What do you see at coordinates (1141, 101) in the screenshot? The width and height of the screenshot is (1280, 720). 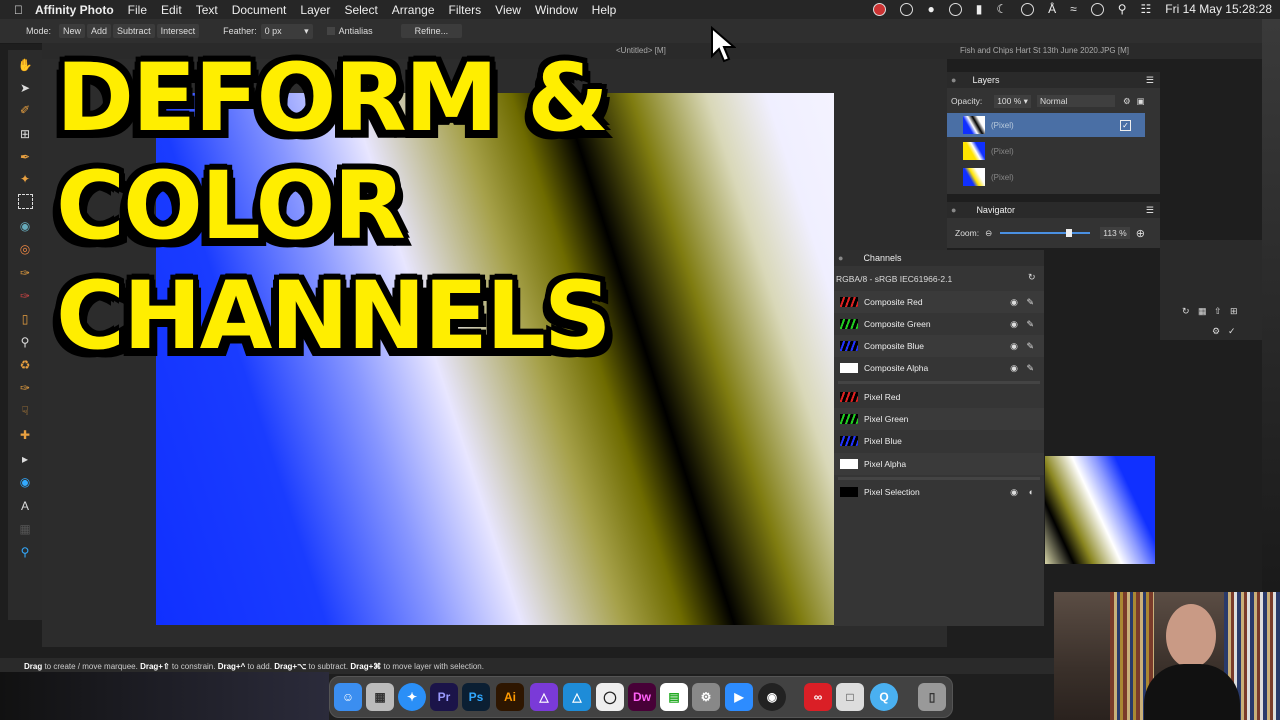 I see `lock-icon: ▣` at bounding box center [1141, 101].